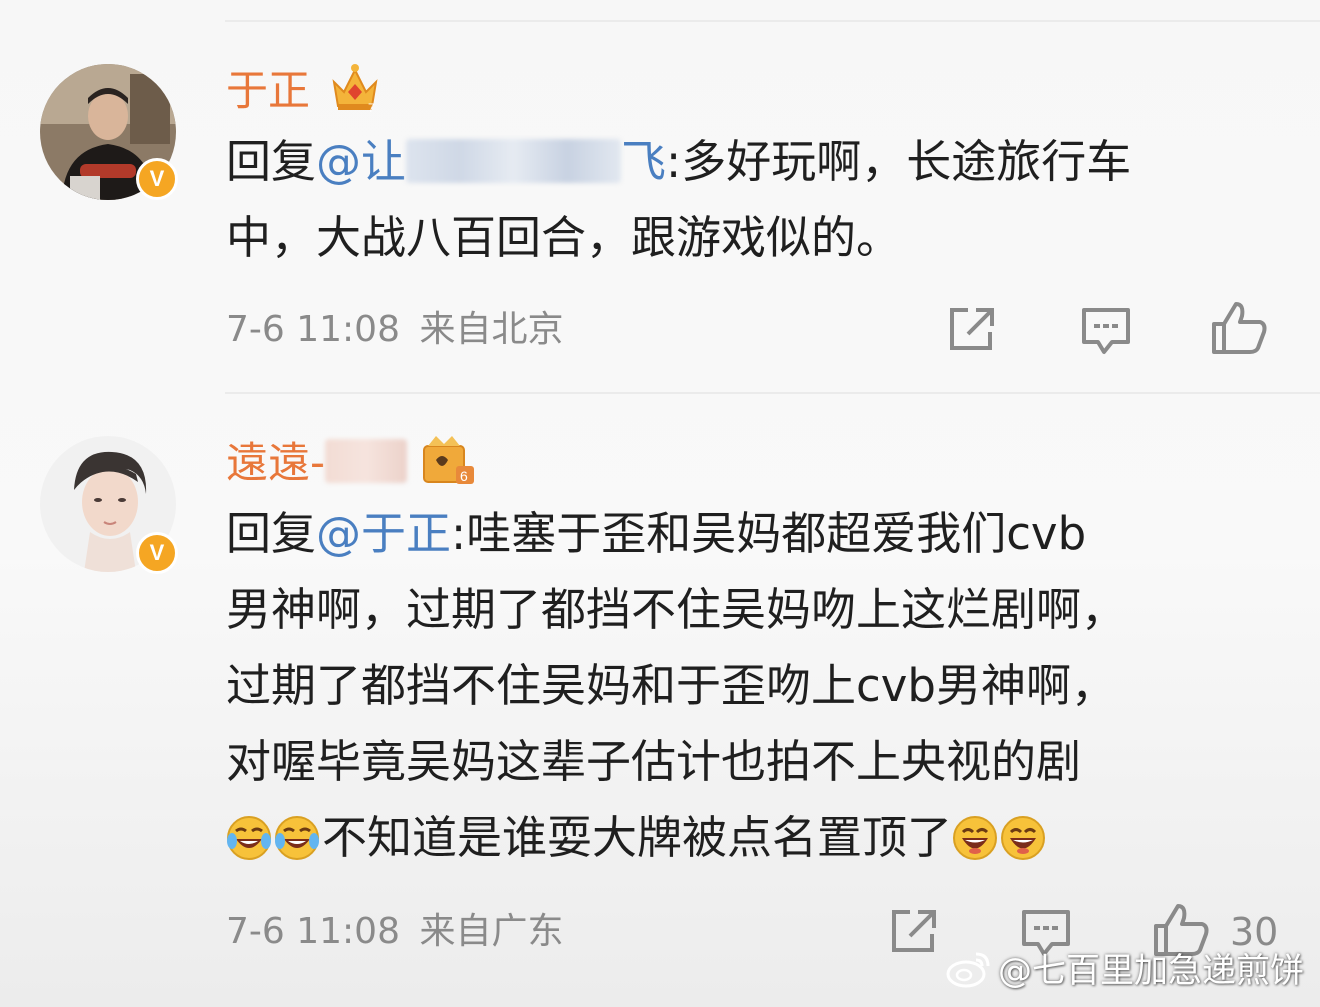 The image size is (1320, 1007). Describe the element at coordinates (383, 533) in the screenshot. I see `mention-link: @于正` at that location.